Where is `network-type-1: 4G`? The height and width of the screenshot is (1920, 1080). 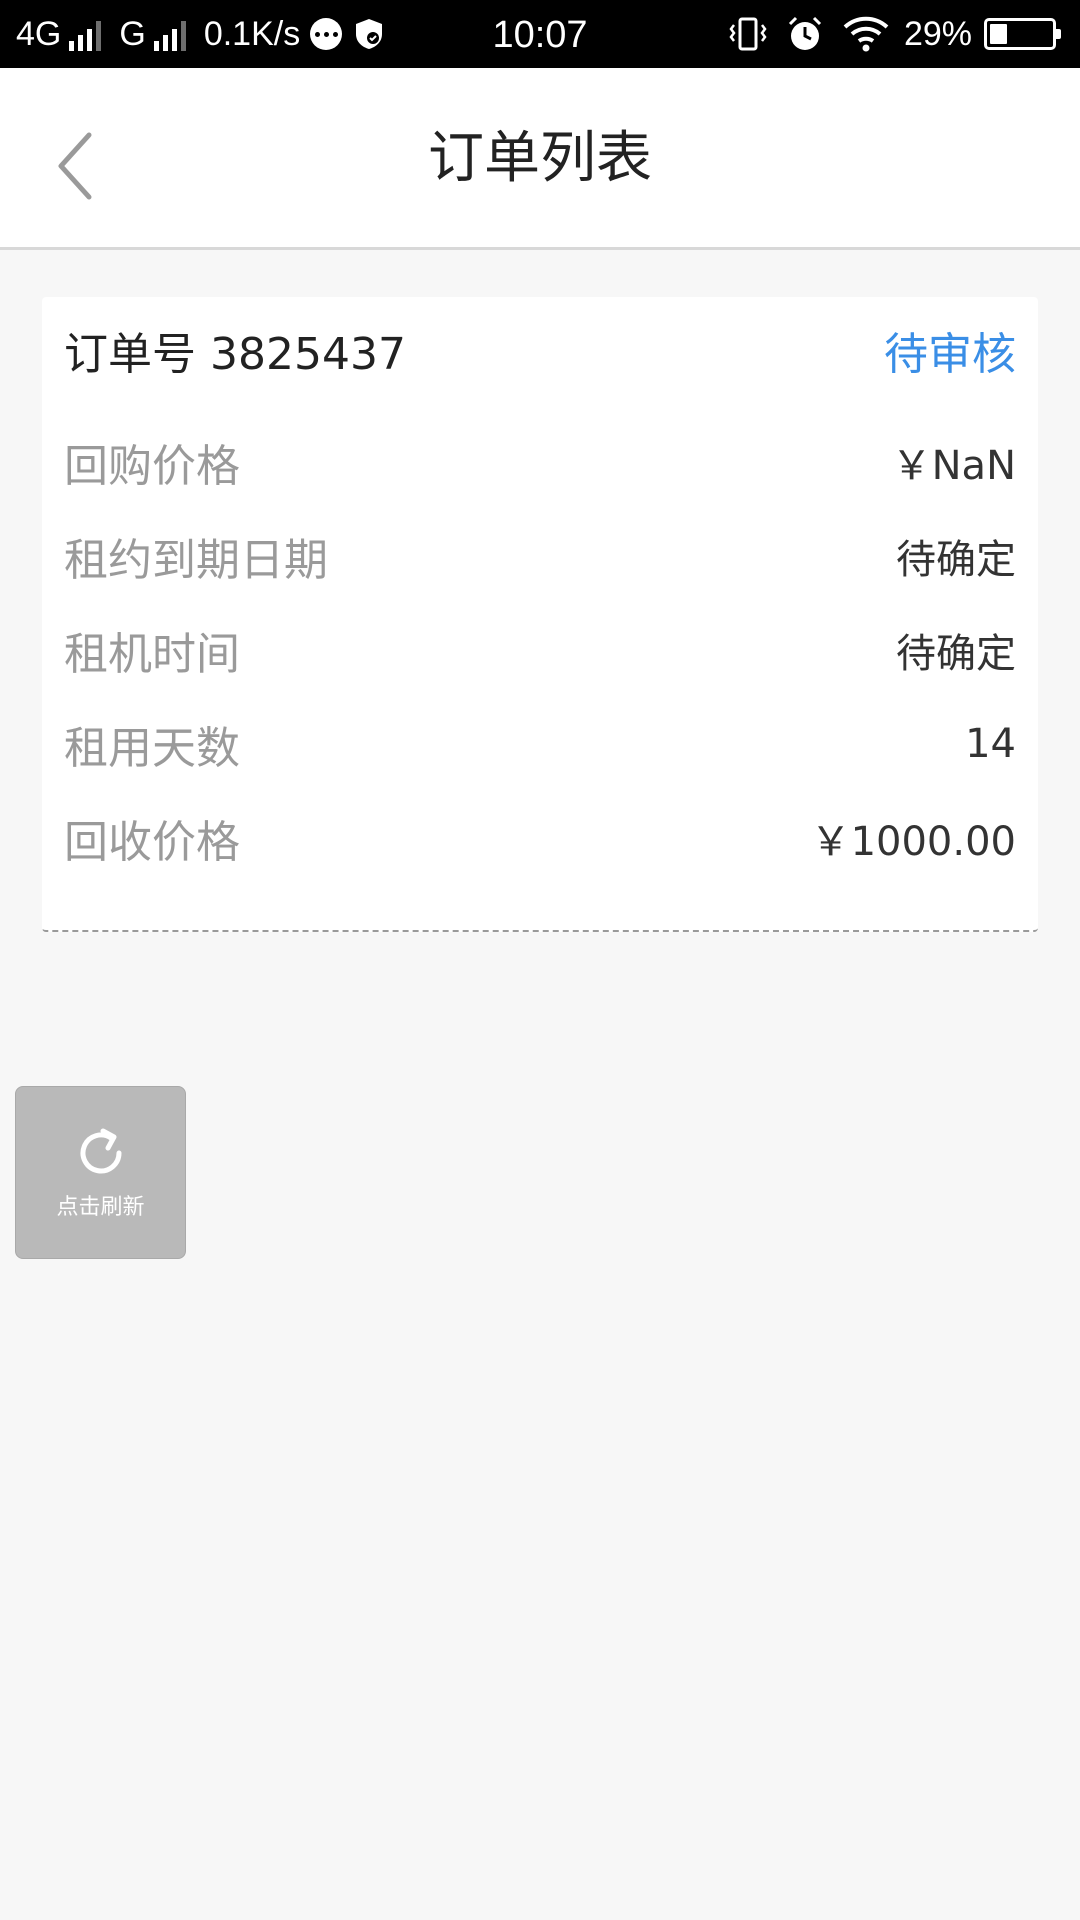
network-type-1: 4G is located at coordinates (39, 33).